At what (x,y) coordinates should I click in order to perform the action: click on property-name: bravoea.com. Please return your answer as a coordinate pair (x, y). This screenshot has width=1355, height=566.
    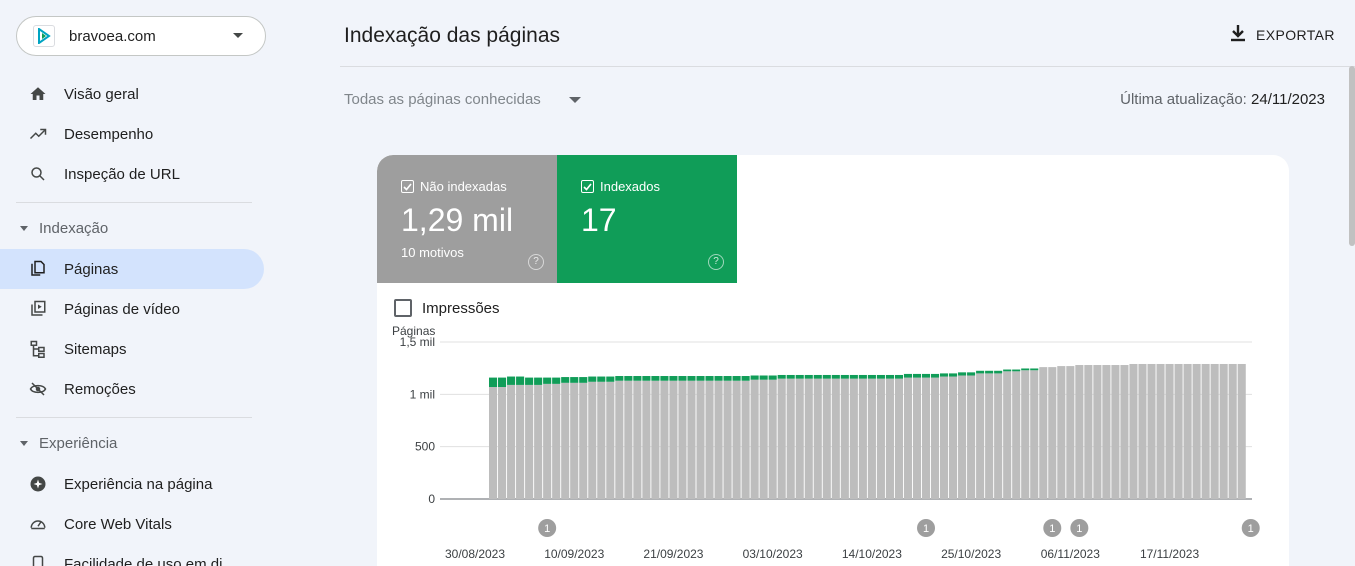
    Looking at the image, I should click on (112, 36).